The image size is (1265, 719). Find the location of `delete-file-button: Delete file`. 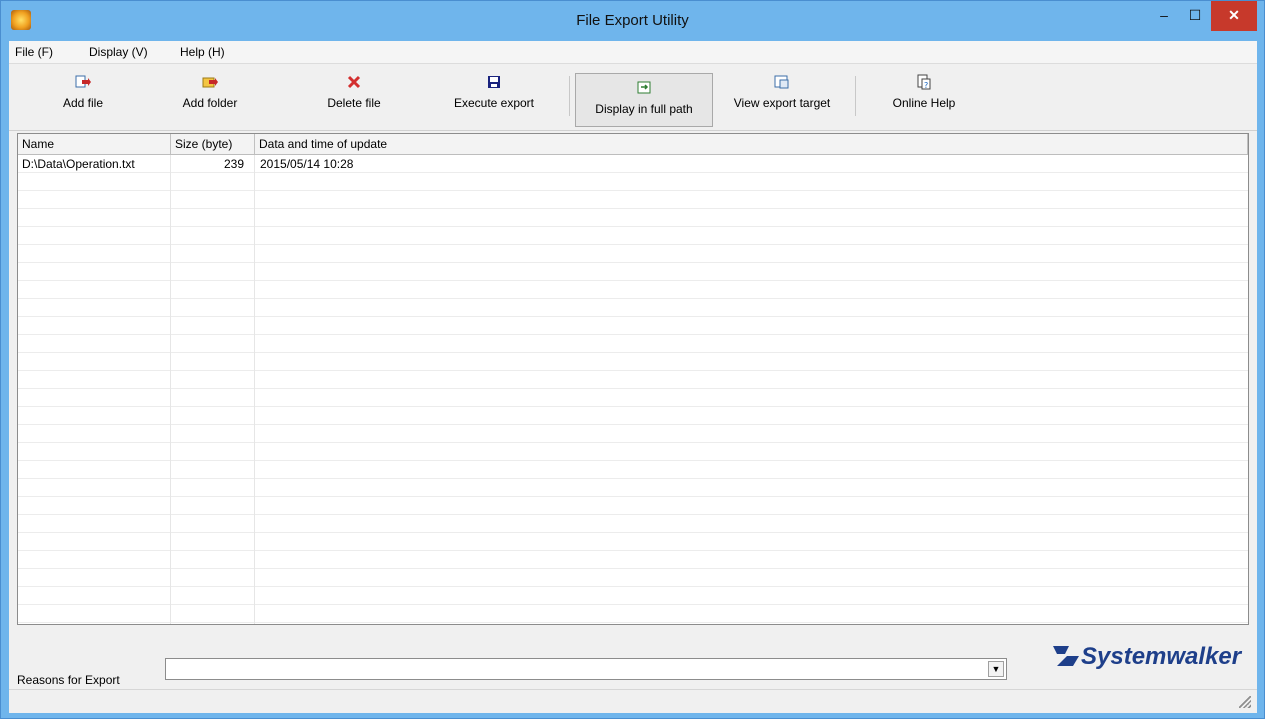

delete-file-button: Delete file is located at coordinates (354, 99).